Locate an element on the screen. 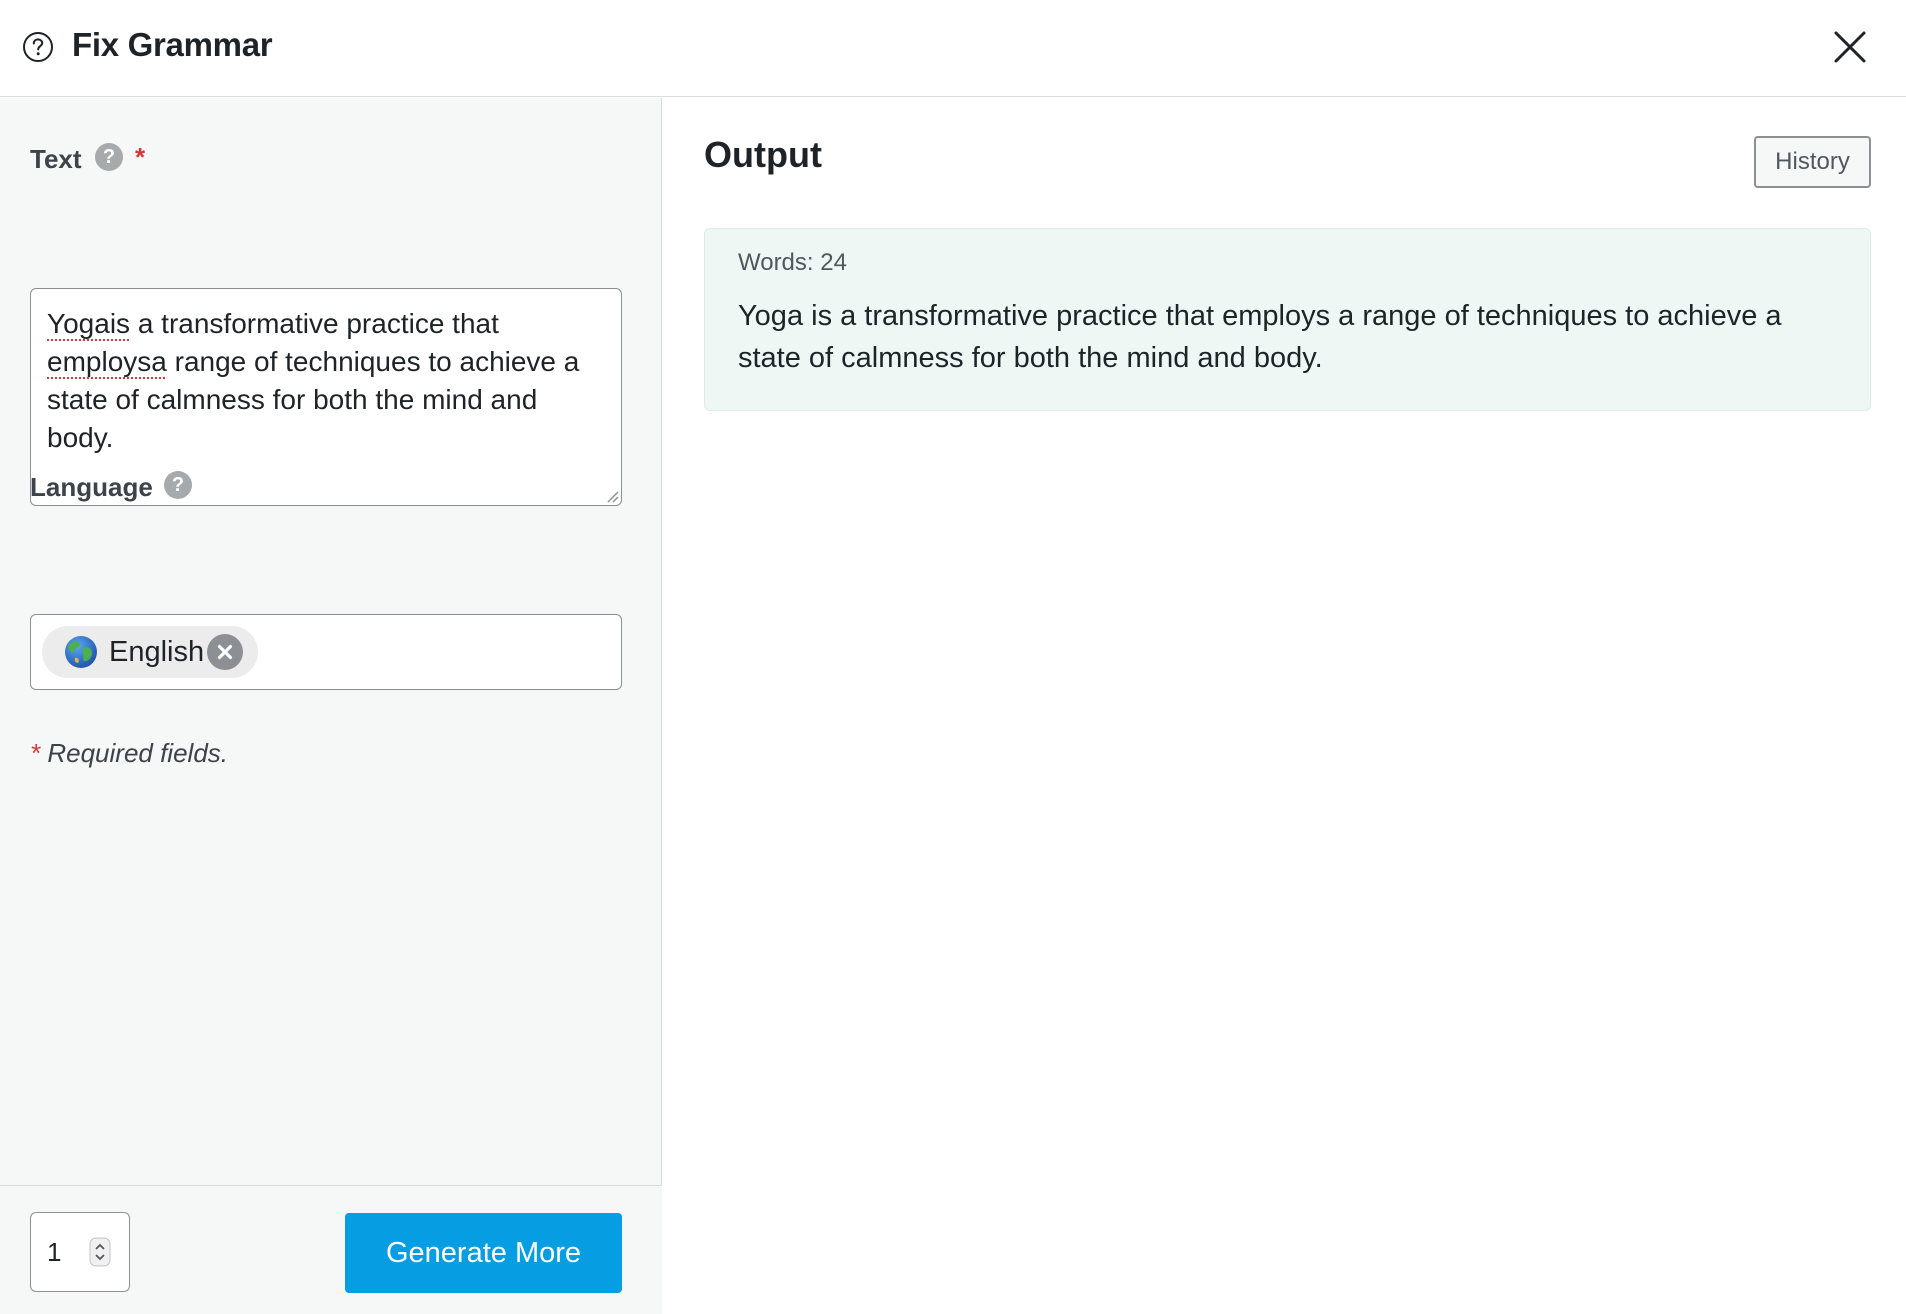 The image size is (1906, 1314). language-field-label: Language is located at coordinates (91, 487).